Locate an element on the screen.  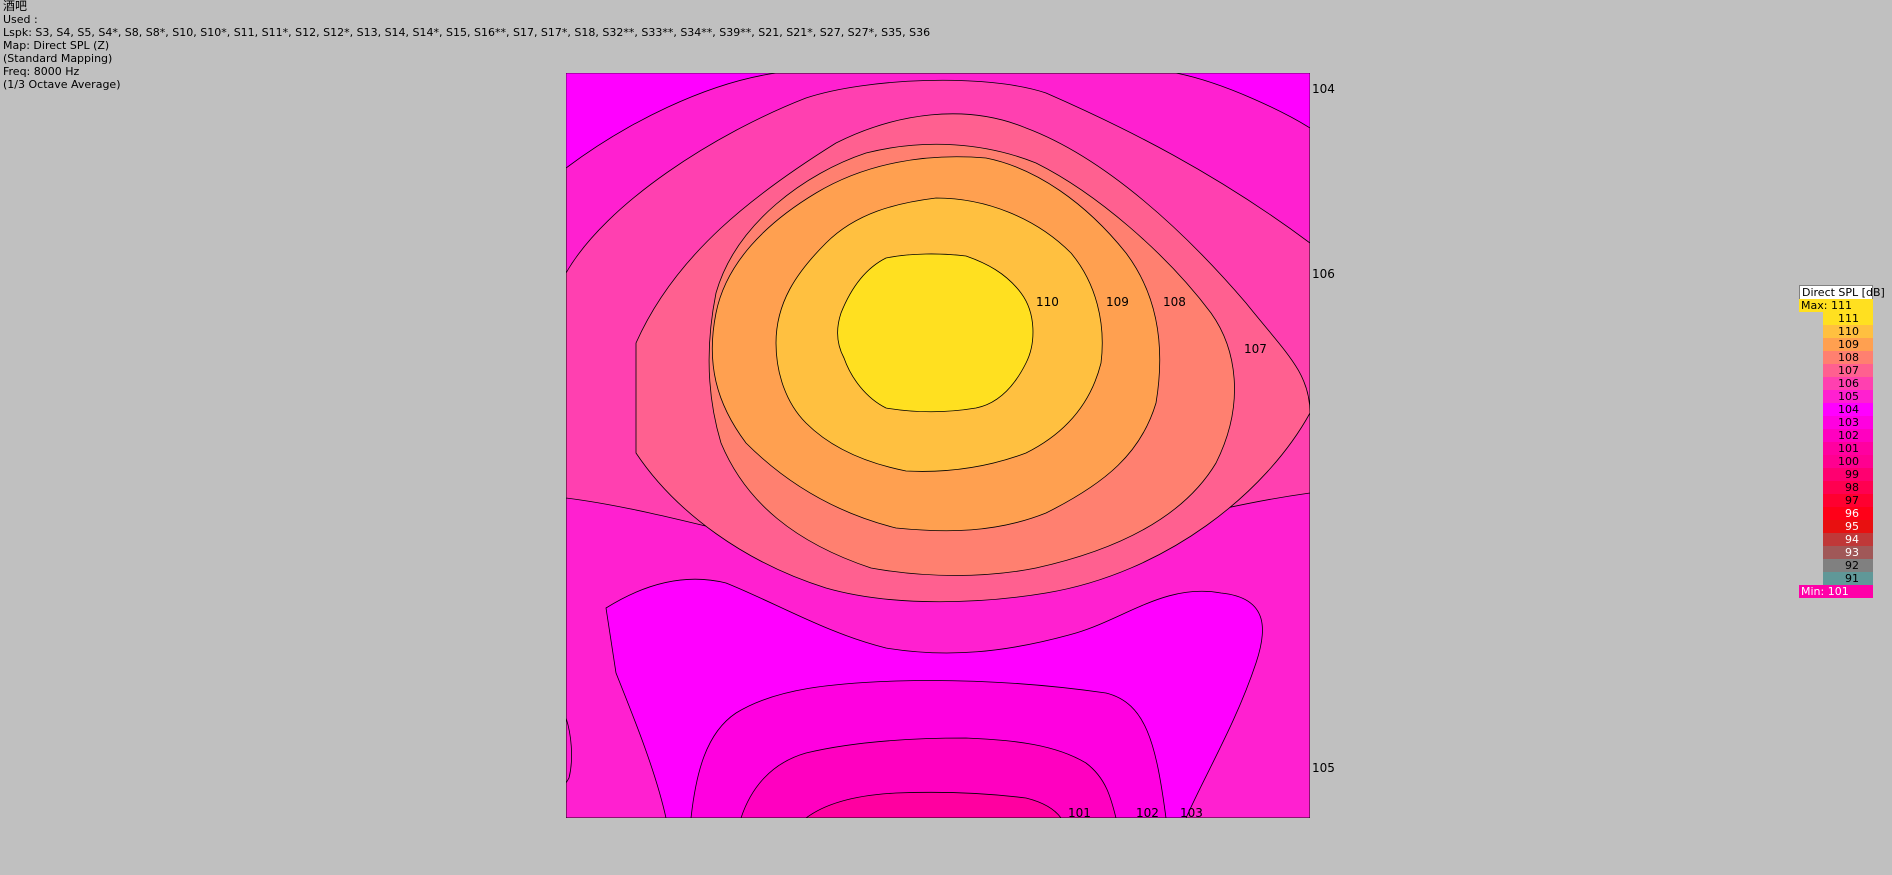
legend-row: 96 is located at coordinates (1836, 513).